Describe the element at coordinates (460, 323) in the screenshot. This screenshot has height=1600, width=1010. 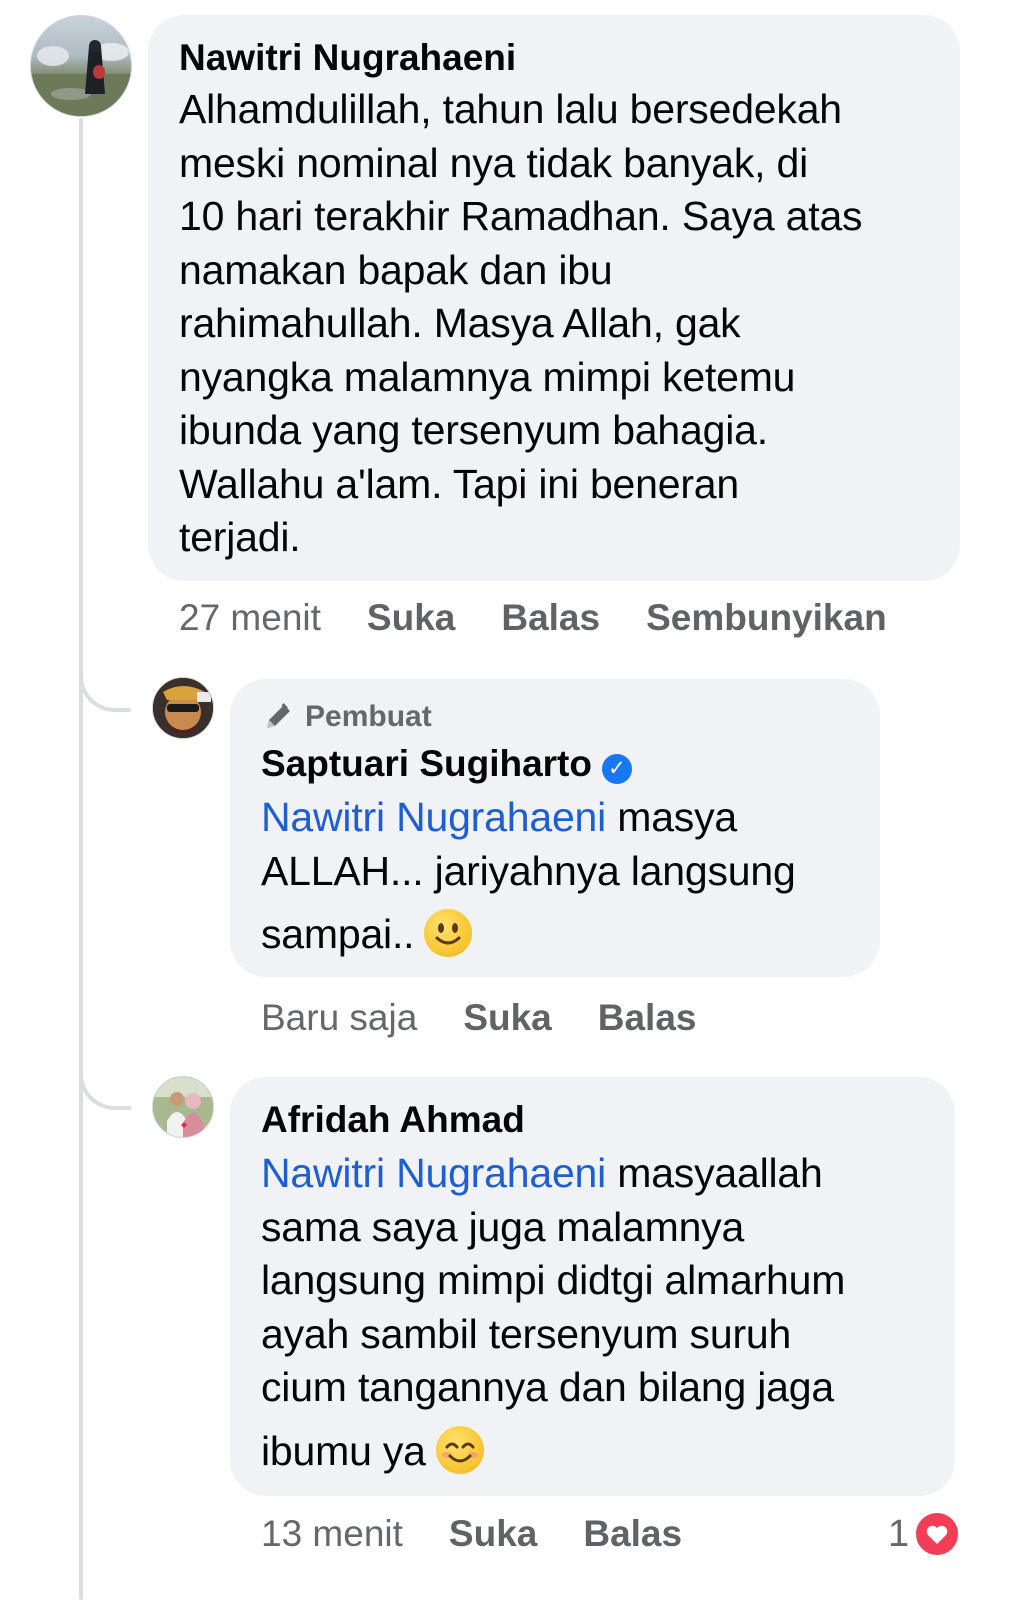
I see `comment-line: rahimahullah. Masya Allah, gak` at that location.